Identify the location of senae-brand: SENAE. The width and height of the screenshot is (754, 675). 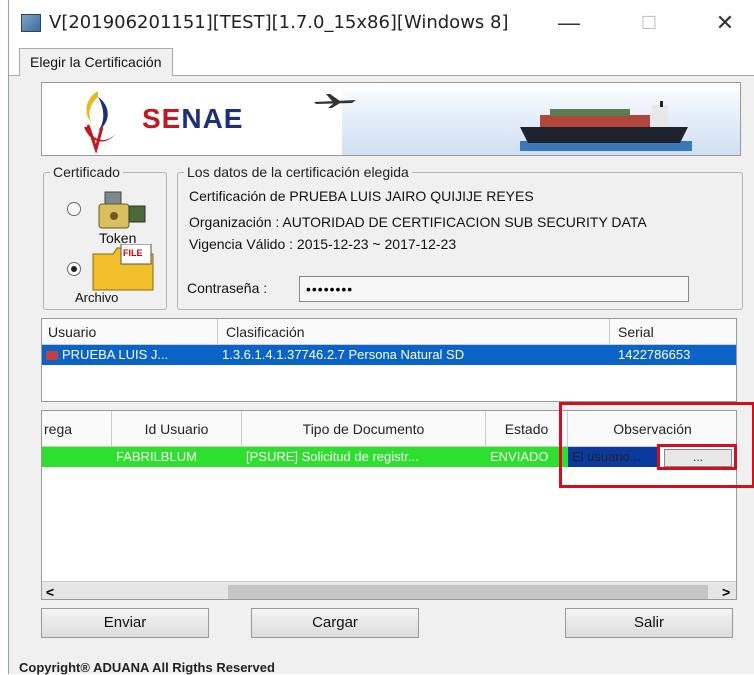
(192, 119).